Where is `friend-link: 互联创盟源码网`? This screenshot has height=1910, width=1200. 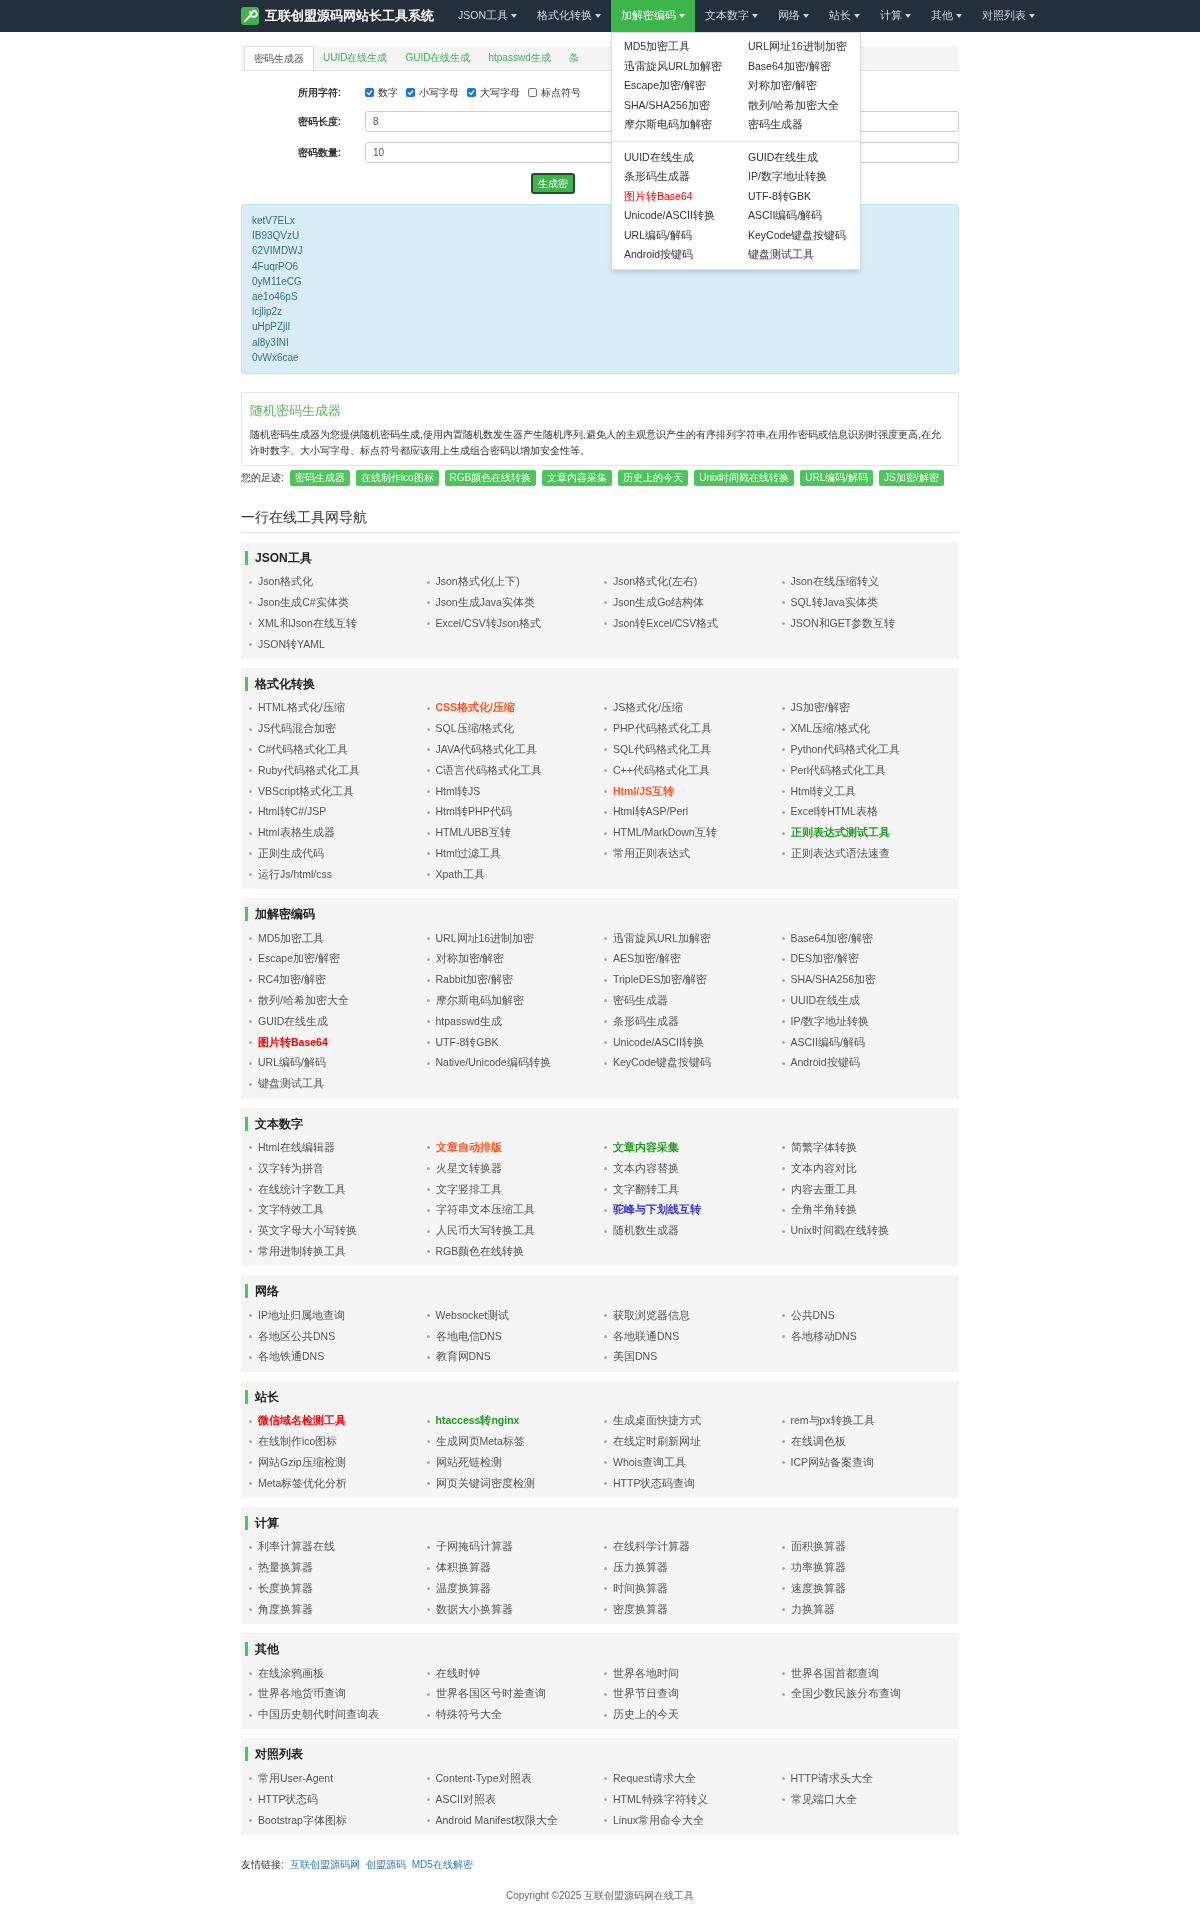
friend-link: 互联创盟源码网 is located at coordinates (324, 1864).